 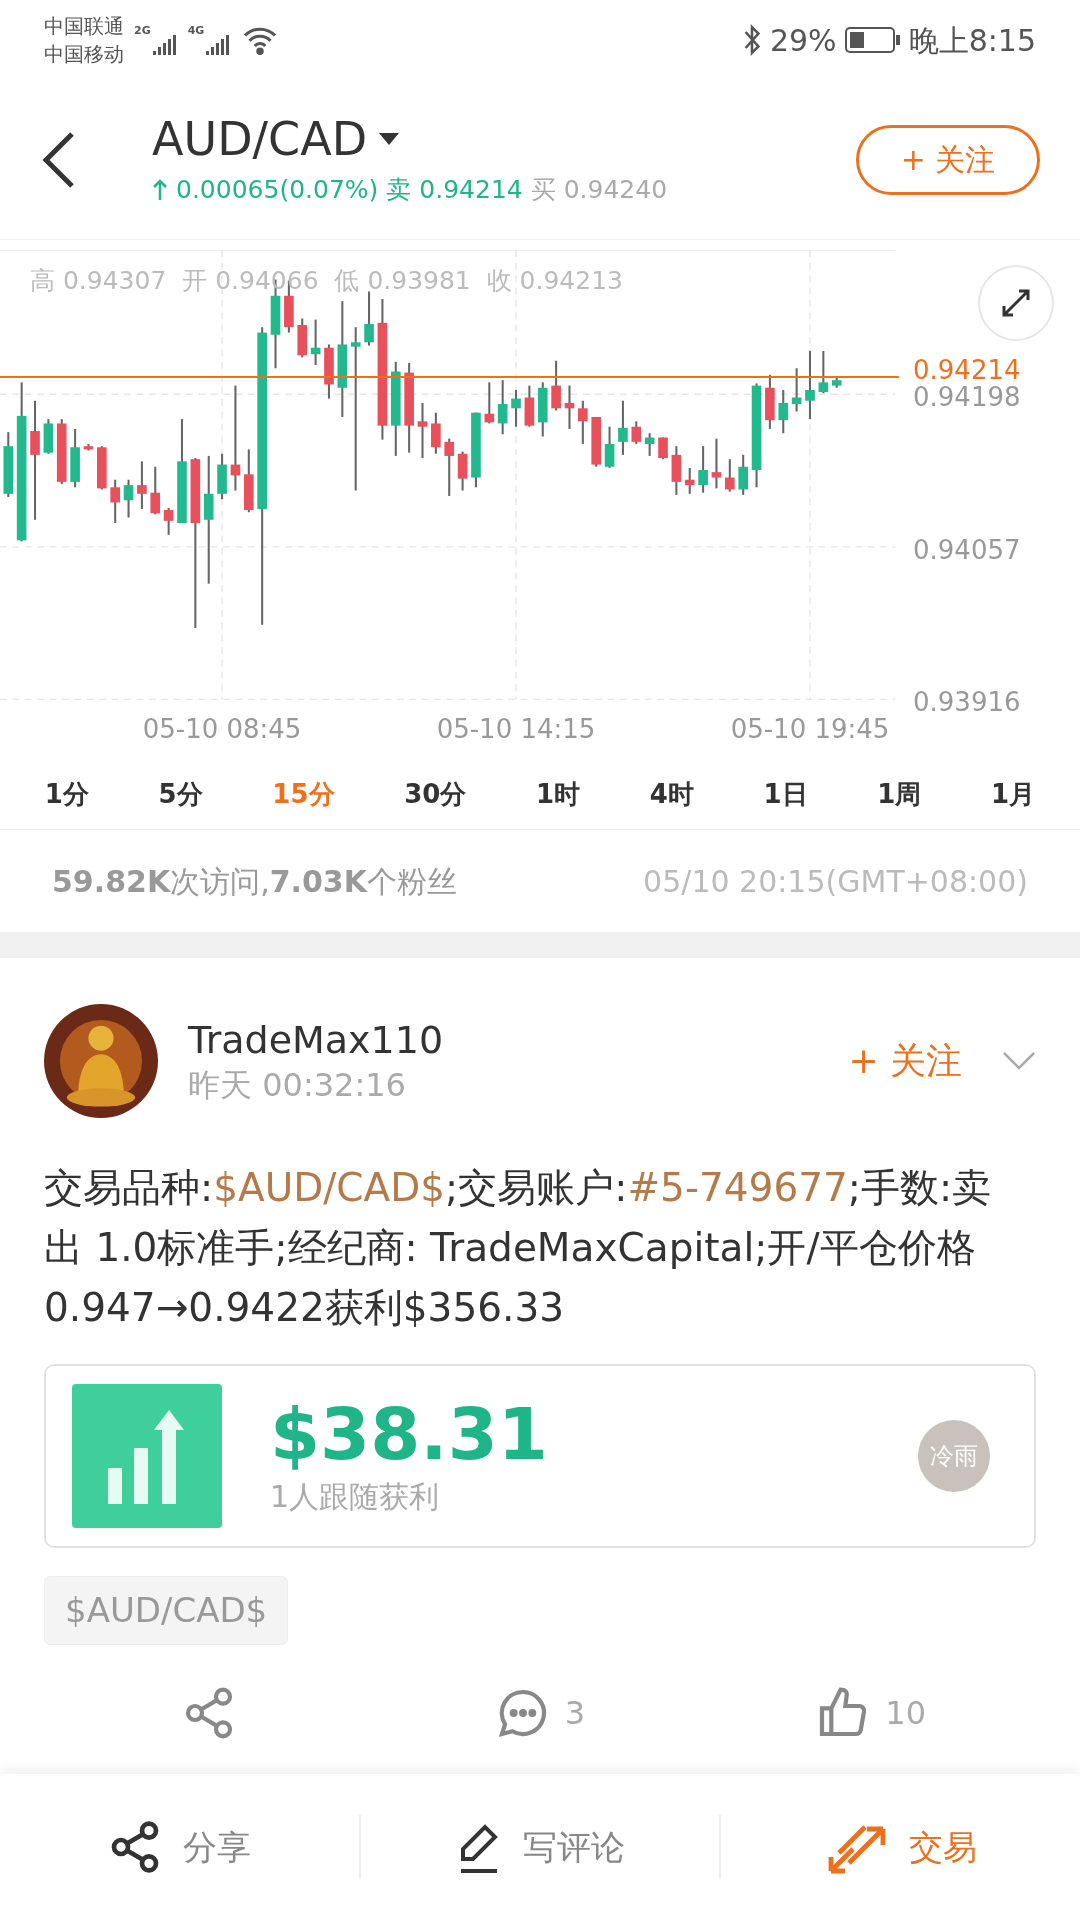 I want to click on follower-avatar: 冷雨, so click(x=954, y=1456).